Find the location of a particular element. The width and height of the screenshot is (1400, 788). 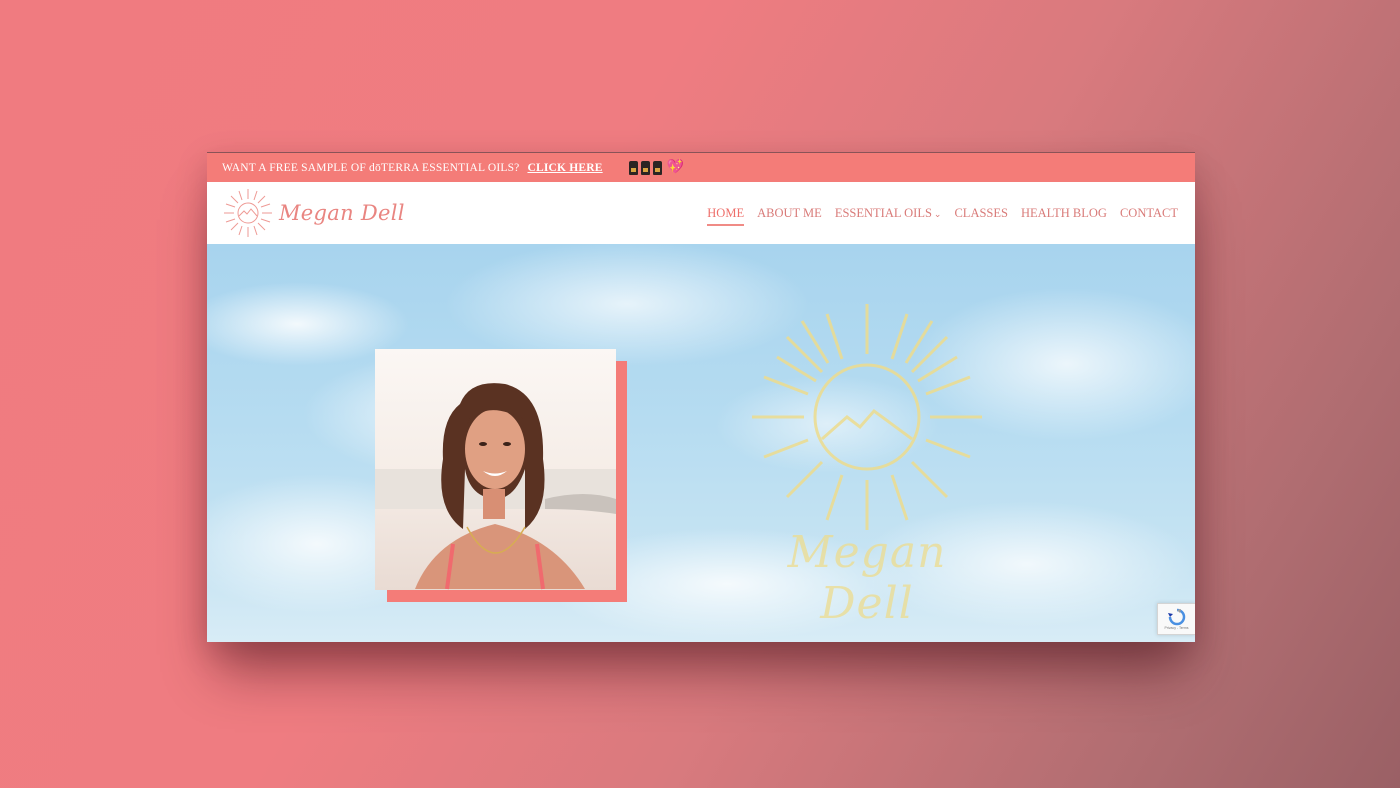

brand-logo-link: Megan Dell is located at coordinates (313, 213).